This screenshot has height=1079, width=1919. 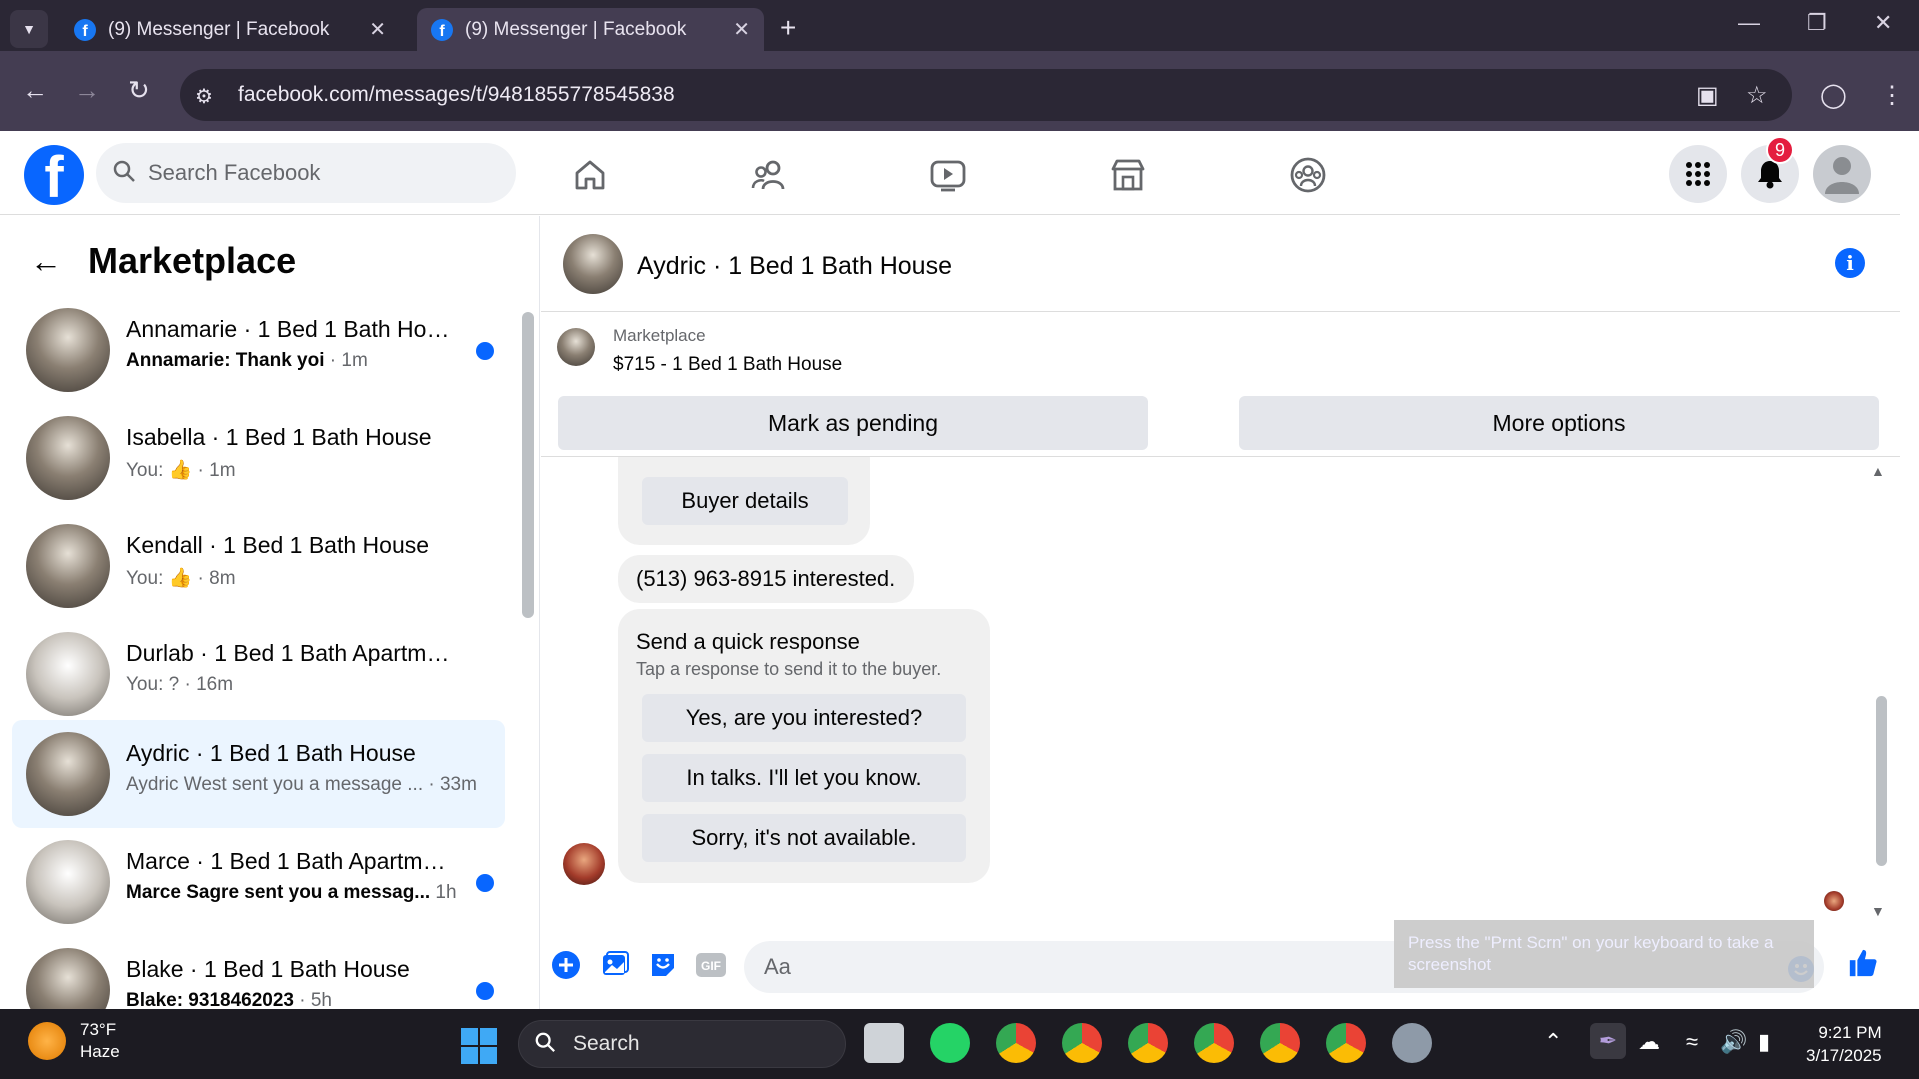 What do you see at coordinates (804, 718) in the screenshot?
I see `quick-response-button: Yes, are you interested?` at bounding box center [804, 718].